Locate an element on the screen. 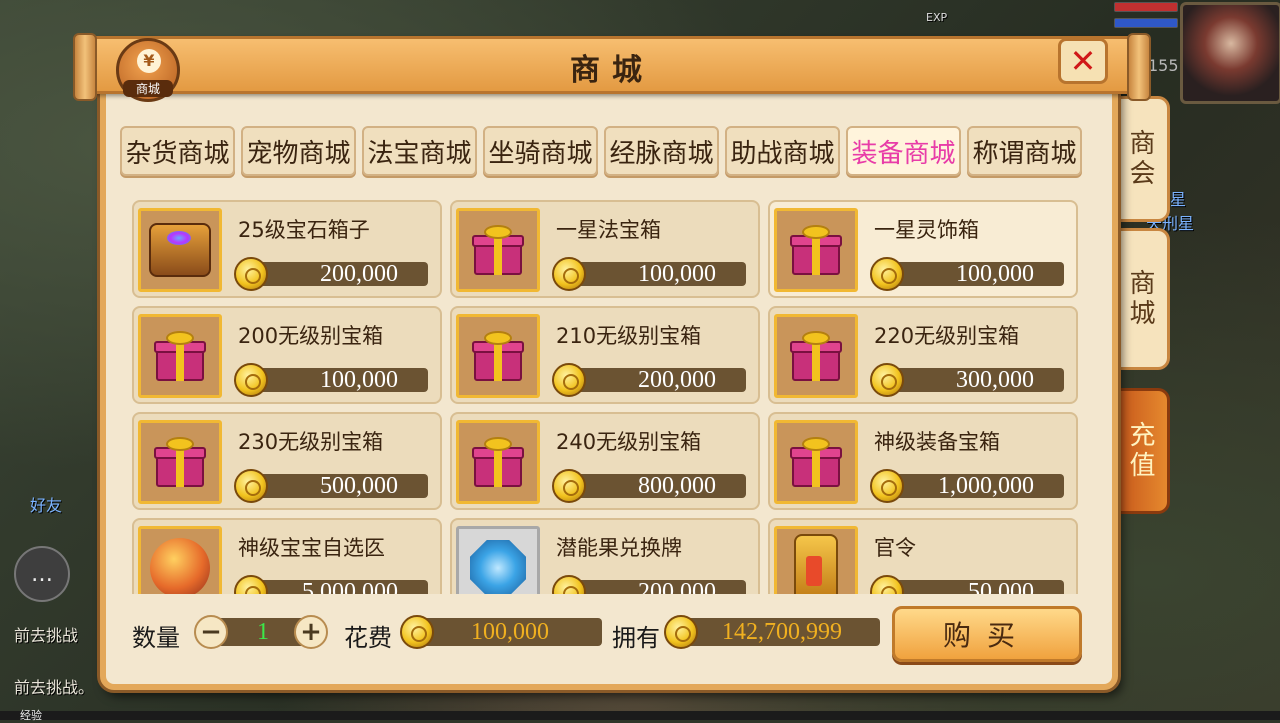 The height and width of the screenshot is (723, 1280). increase-quantity-button: + is located at coordinates (311, 632).